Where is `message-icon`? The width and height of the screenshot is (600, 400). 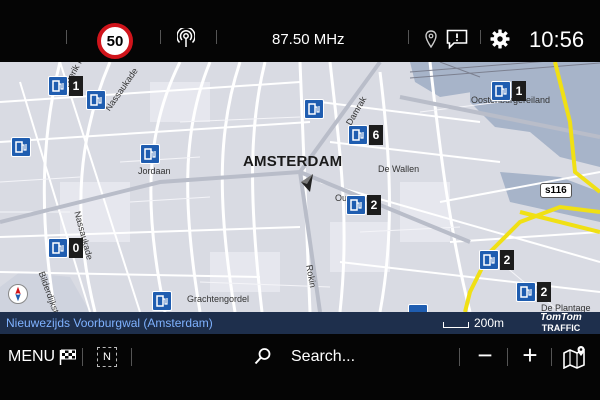 message-icon is located at coordinates (457, 39).